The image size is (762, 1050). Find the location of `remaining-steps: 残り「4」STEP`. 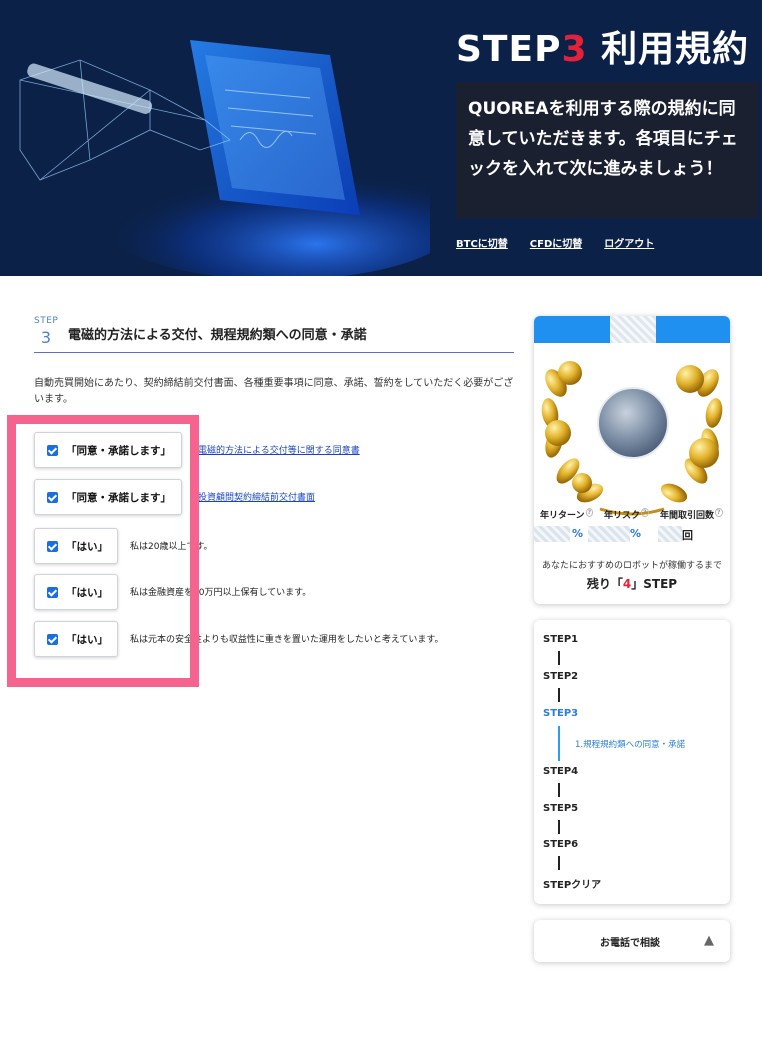

remaining-steps: 残り「4」STEP is located at coordinates (632, 584).